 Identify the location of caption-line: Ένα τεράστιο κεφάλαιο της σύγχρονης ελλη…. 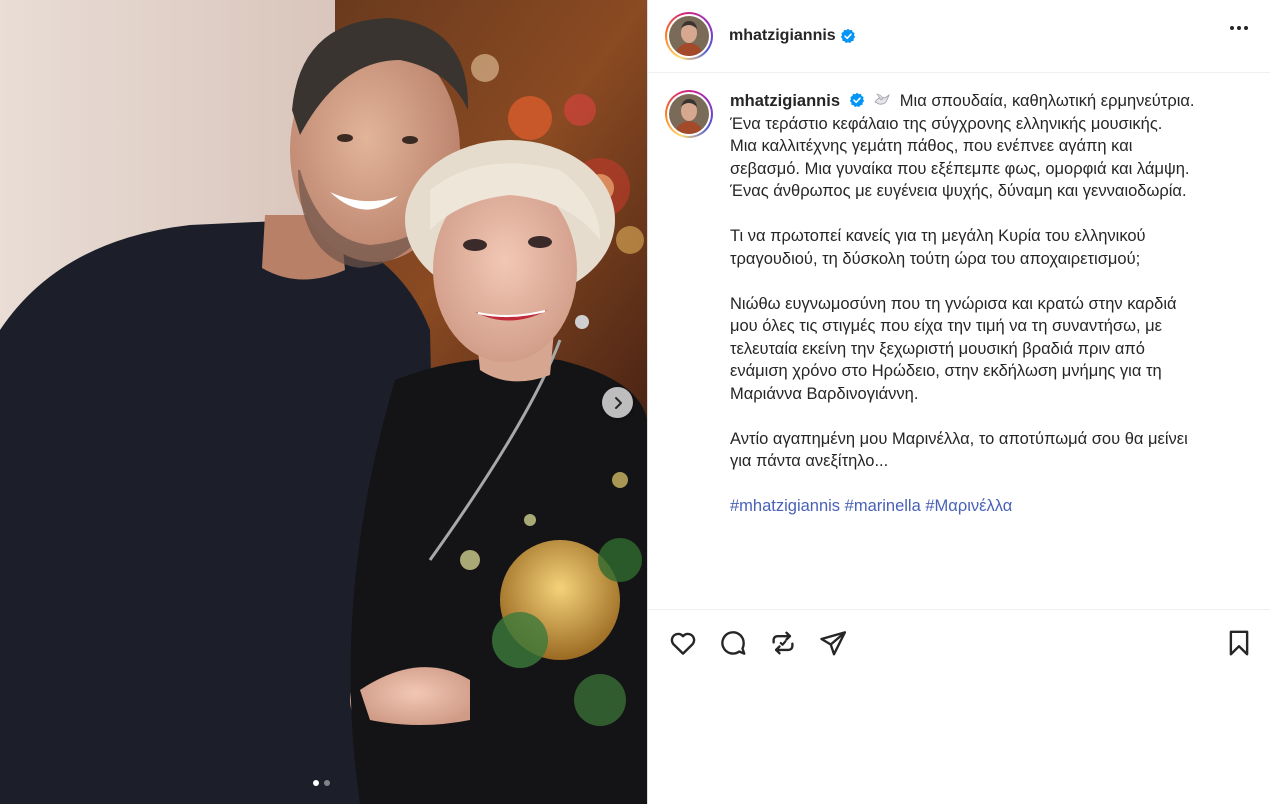
(946, 123).